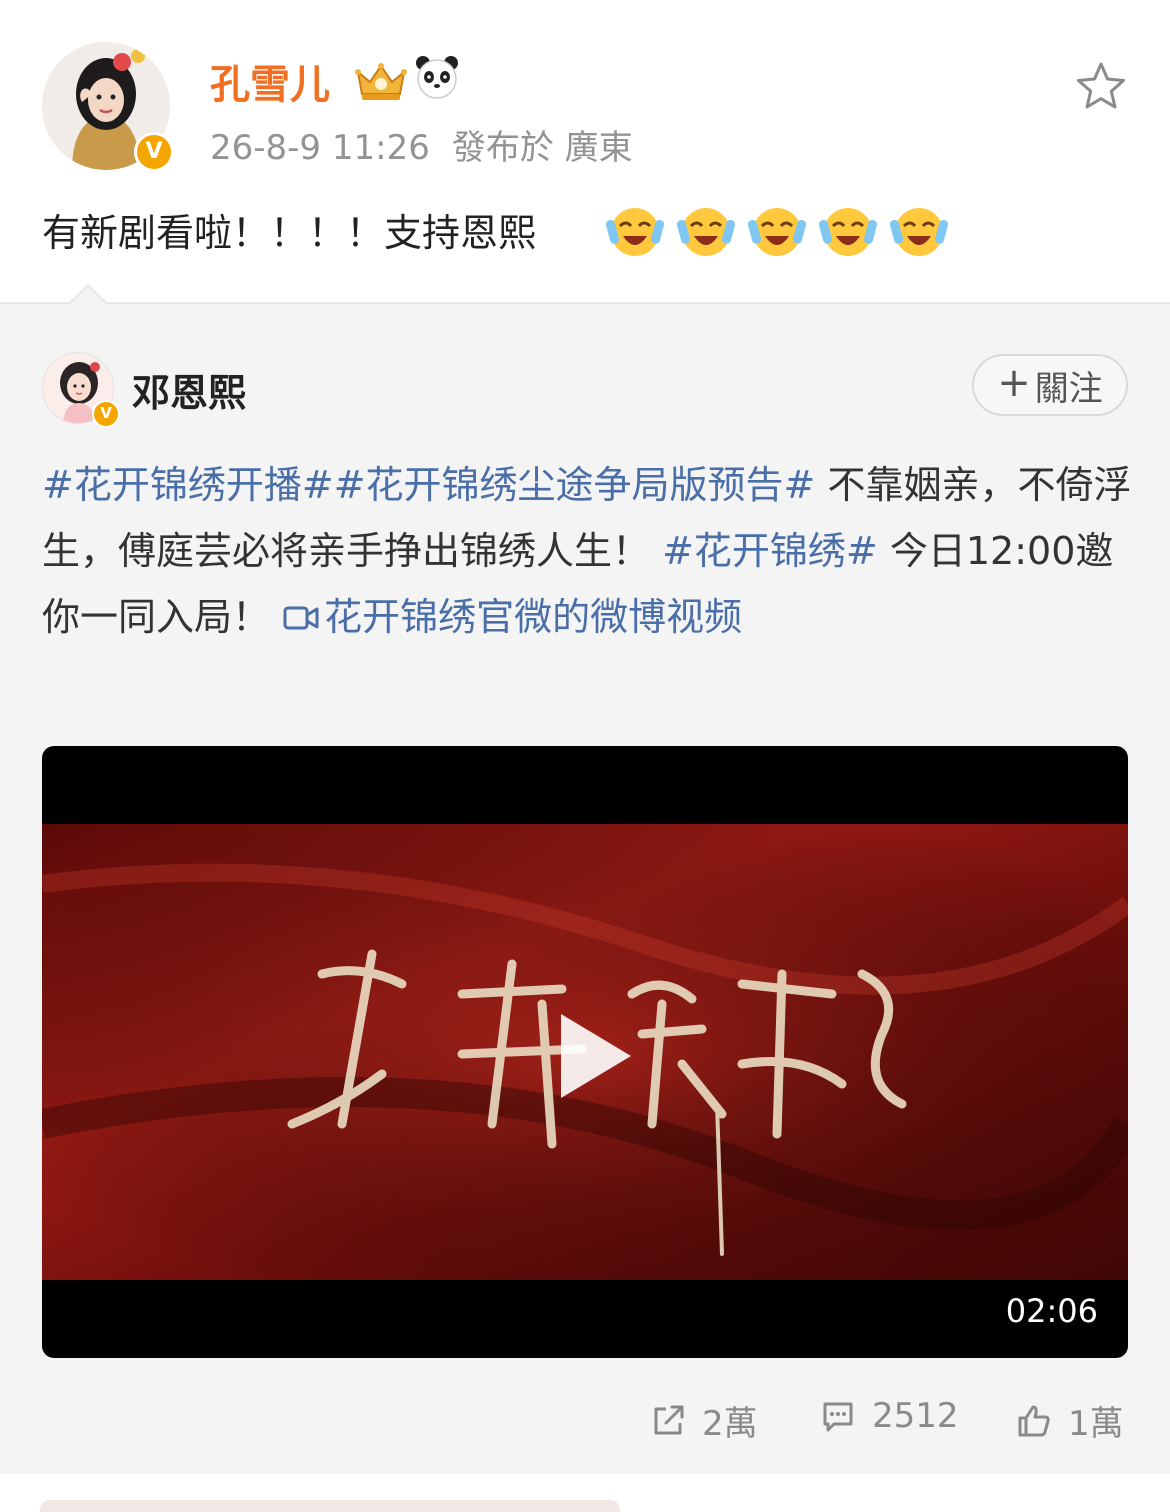 This screenshot has width=1170, height=1512. What do you see at coordinates (1014, 383) in the screenshot?
I see `plus-icon: +` at bounding box center [1014, 383].